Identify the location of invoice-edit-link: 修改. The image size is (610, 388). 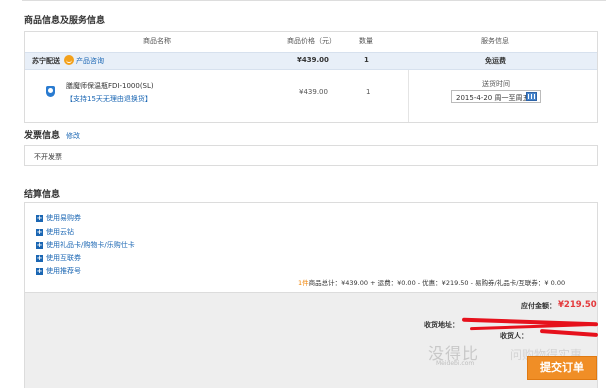
(73, 136).